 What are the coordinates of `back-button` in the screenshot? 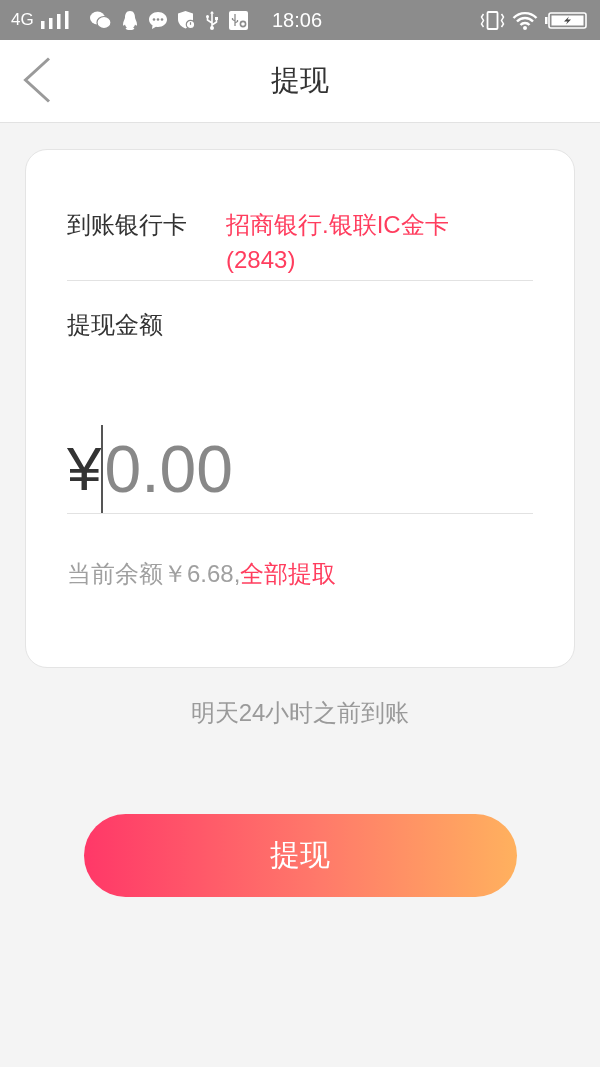 It's located at (37, 80).